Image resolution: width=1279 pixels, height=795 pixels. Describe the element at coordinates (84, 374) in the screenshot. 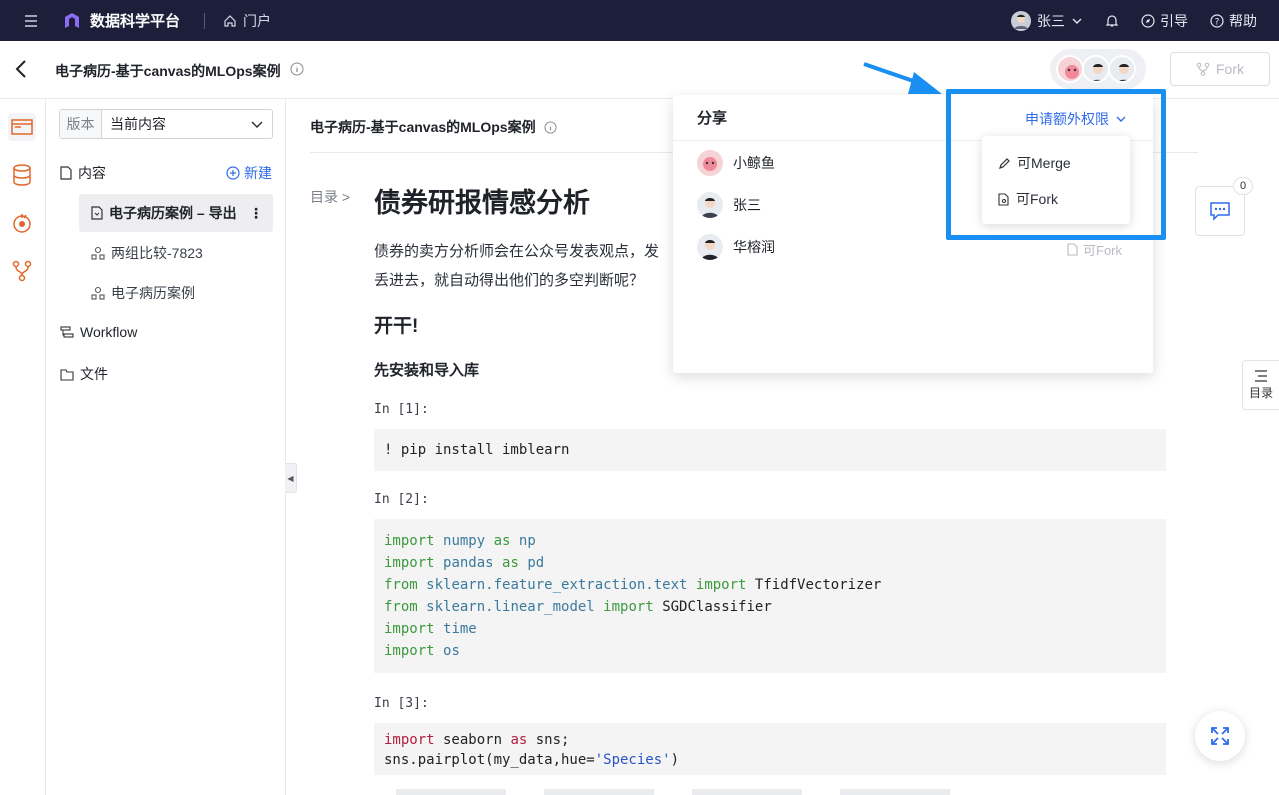

I see `files-section: 文件` at that location.